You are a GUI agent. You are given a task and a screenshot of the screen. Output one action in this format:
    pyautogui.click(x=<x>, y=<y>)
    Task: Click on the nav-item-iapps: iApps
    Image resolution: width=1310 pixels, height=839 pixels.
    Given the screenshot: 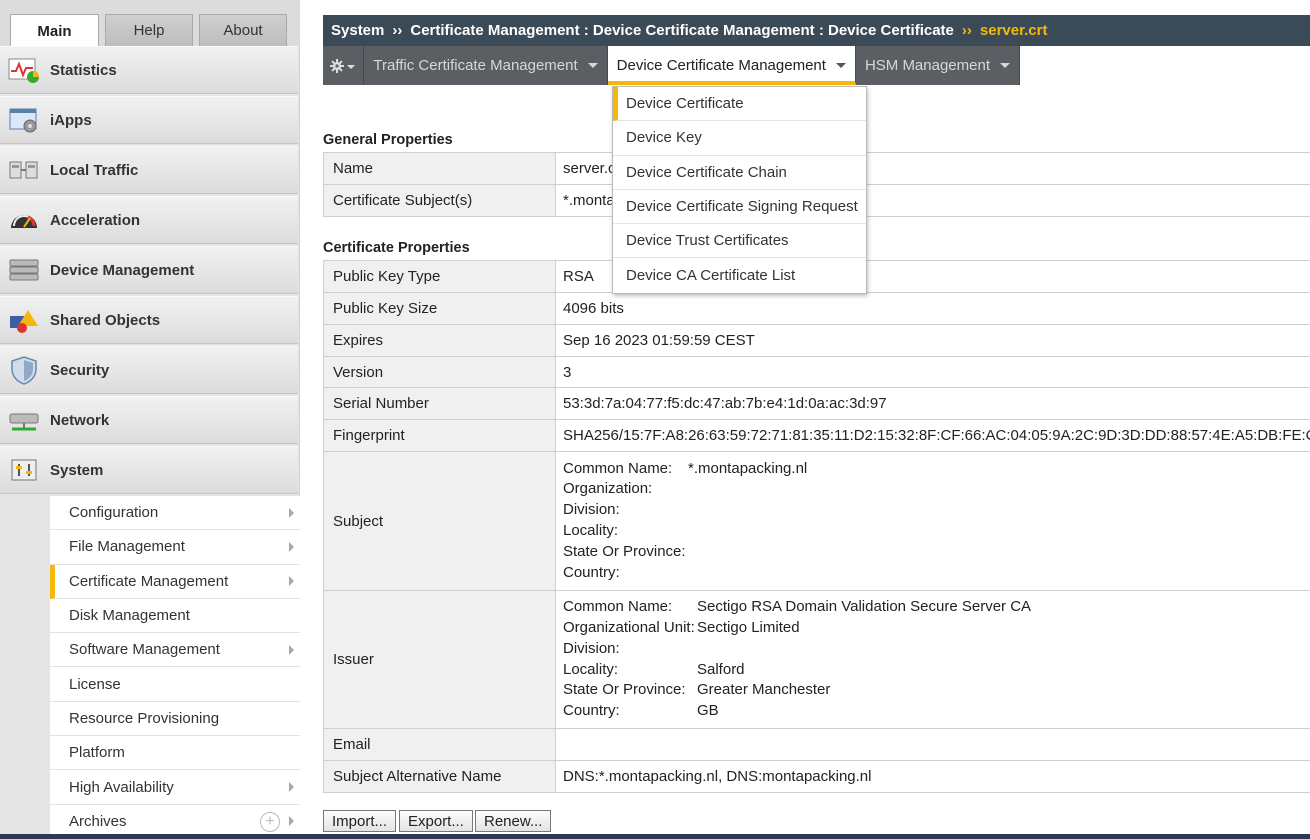 What is the action you would take?
    pyautogui.click(x=149, y=120)
    